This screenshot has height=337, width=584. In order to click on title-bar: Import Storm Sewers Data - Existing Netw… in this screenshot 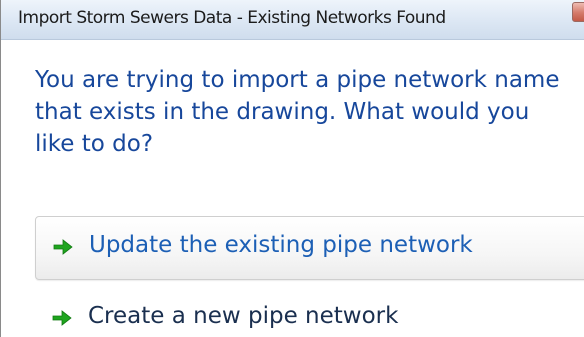, I will do `click(292, 20)`.